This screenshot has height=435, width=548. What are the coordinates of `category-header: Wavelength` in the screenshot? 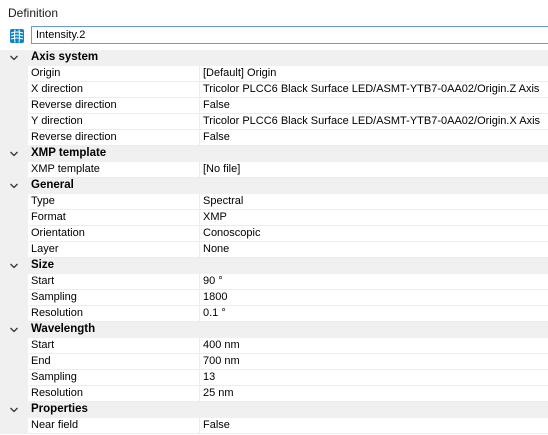 It's located at (274, 330).